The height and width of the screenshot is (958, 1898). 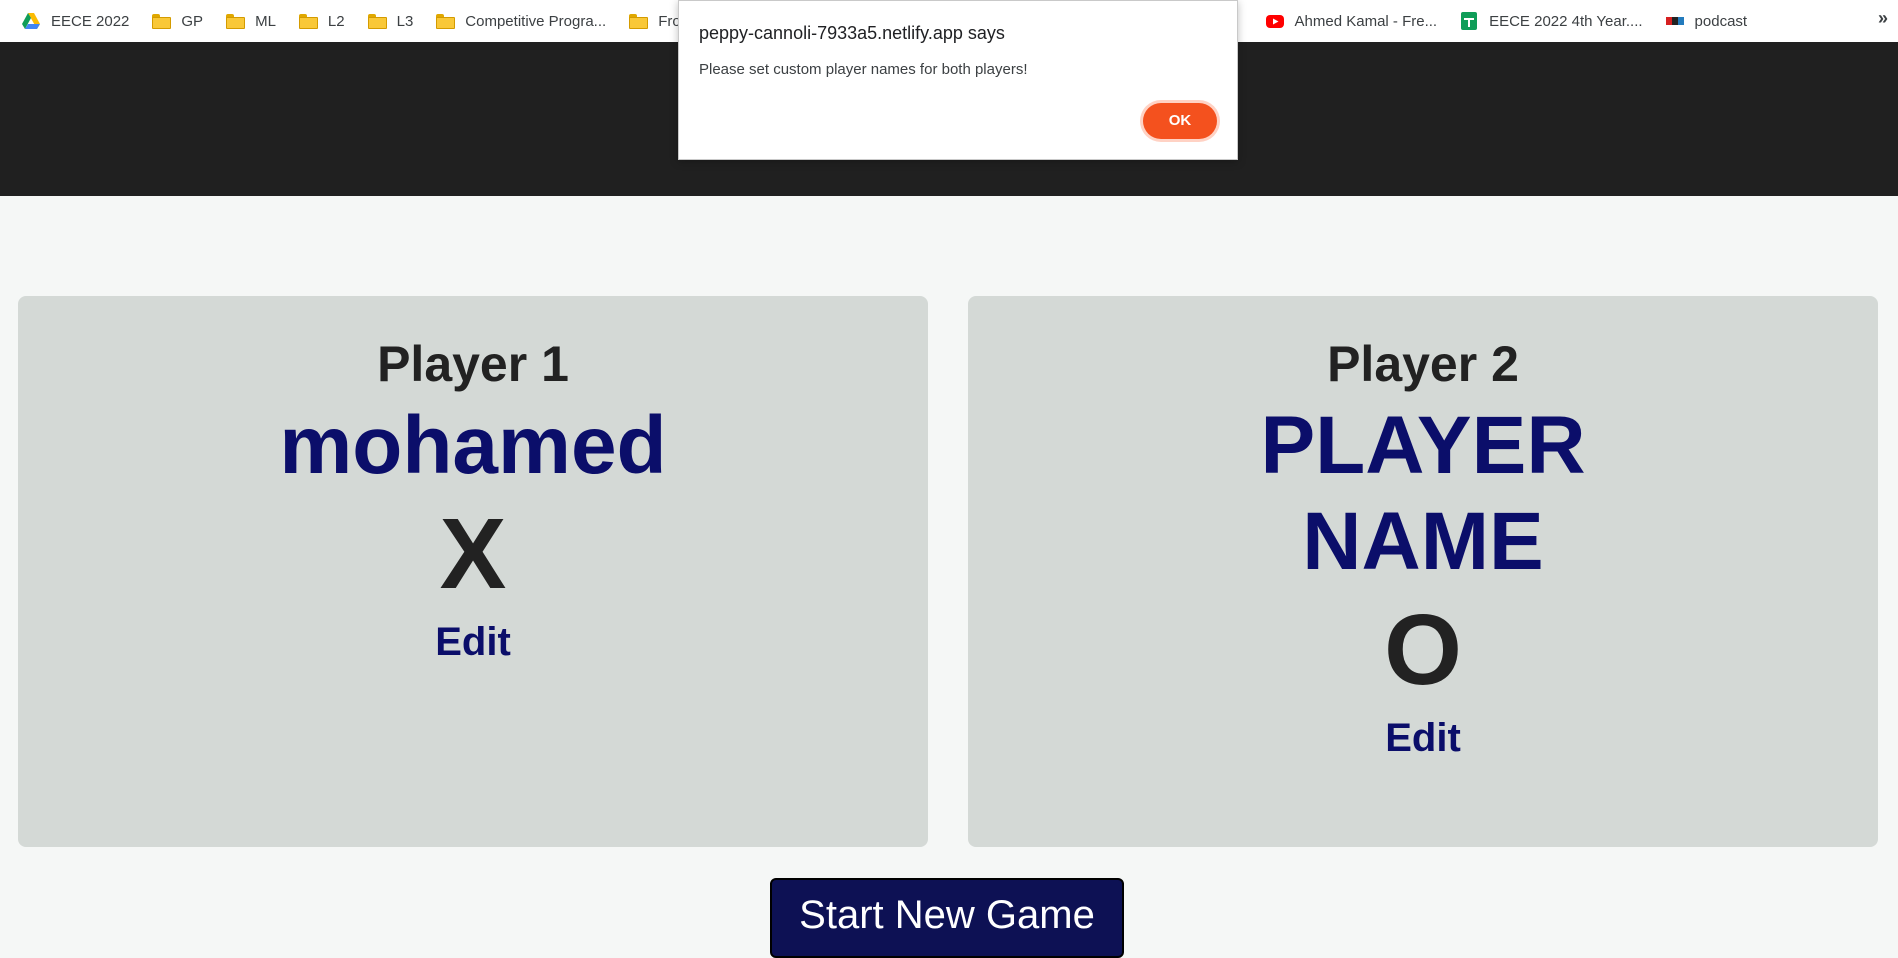 I want to click on bookmark-l2: L2, so click(x=321, y=21).